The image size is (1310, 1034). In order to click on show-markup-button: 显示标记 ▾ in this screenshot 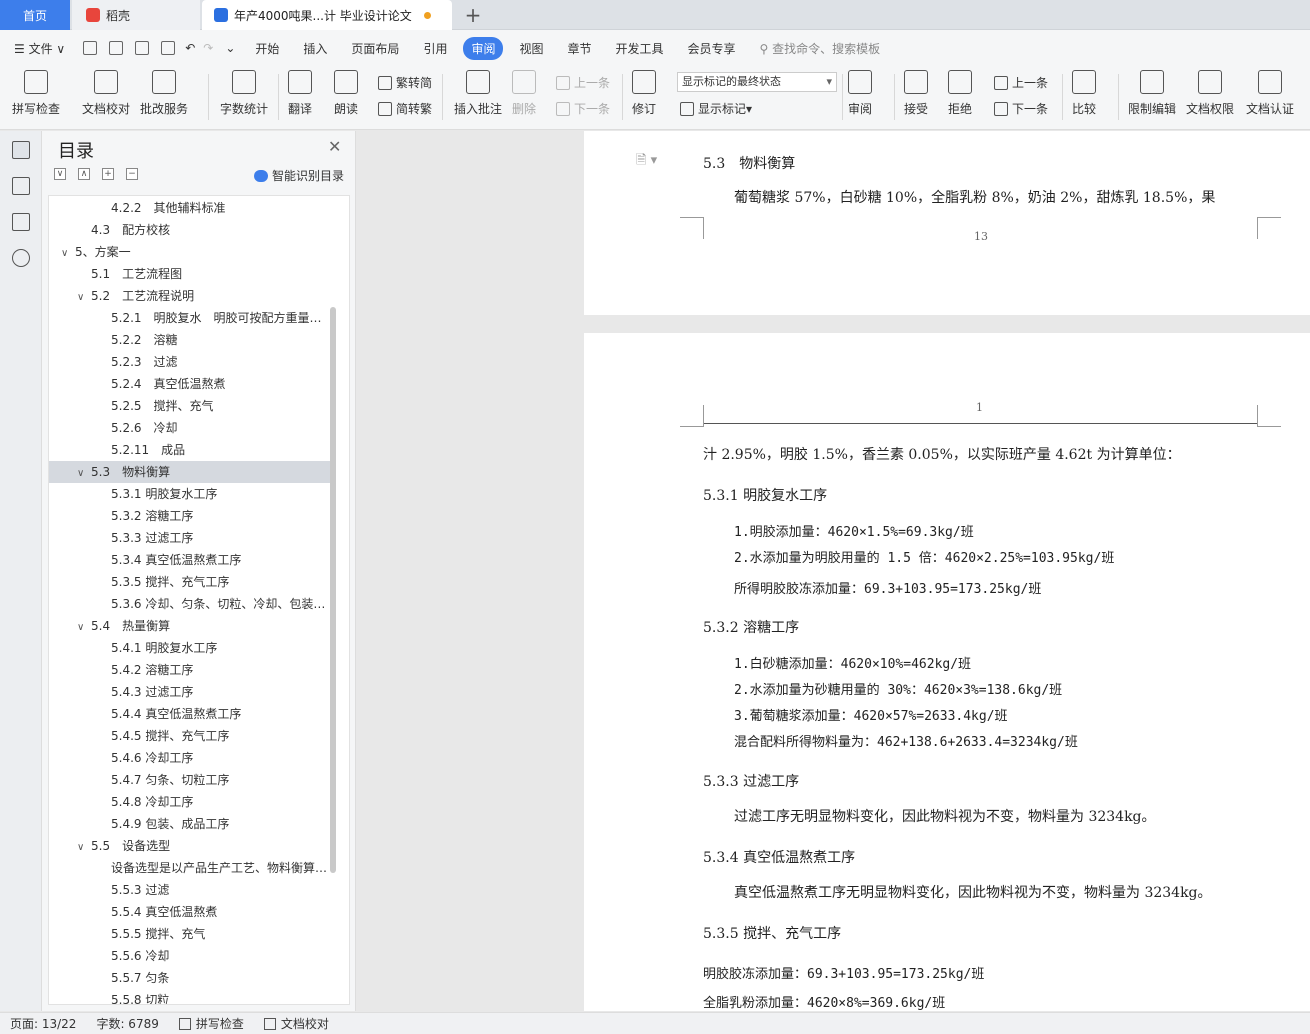, I will do `click(716, 108)`.